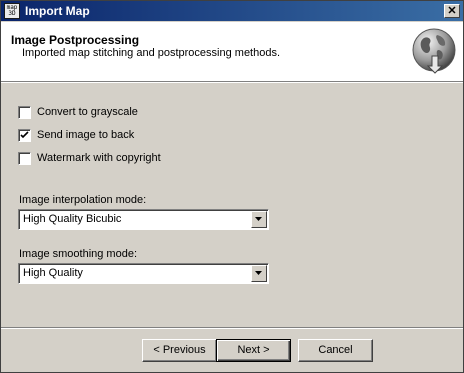 Image resolution: width=464 pixels, height=373 pixels. What do you see at coordinates (335, 350) in the screenshot?
I see `cancel-button: Cancel` at bounding box center [335, 350].